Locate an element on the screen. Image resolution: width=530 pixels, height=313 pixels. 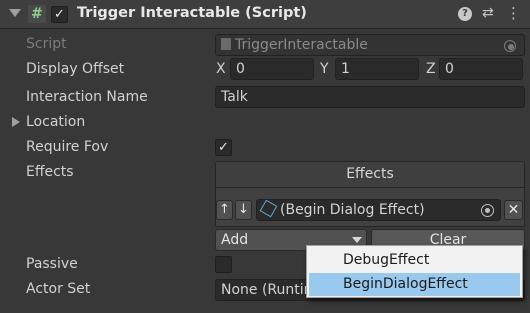
move-down-button: ↓ is located at coordinates (243, 210).